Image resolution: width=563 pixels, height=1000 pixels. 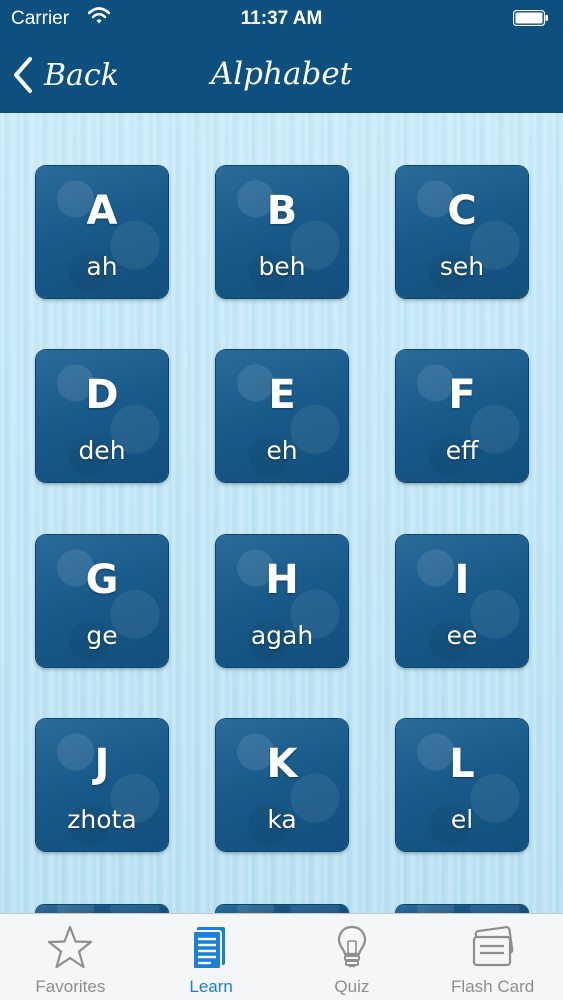 I want to click on tab-label: Flash Card, so click(x=493, y=986).